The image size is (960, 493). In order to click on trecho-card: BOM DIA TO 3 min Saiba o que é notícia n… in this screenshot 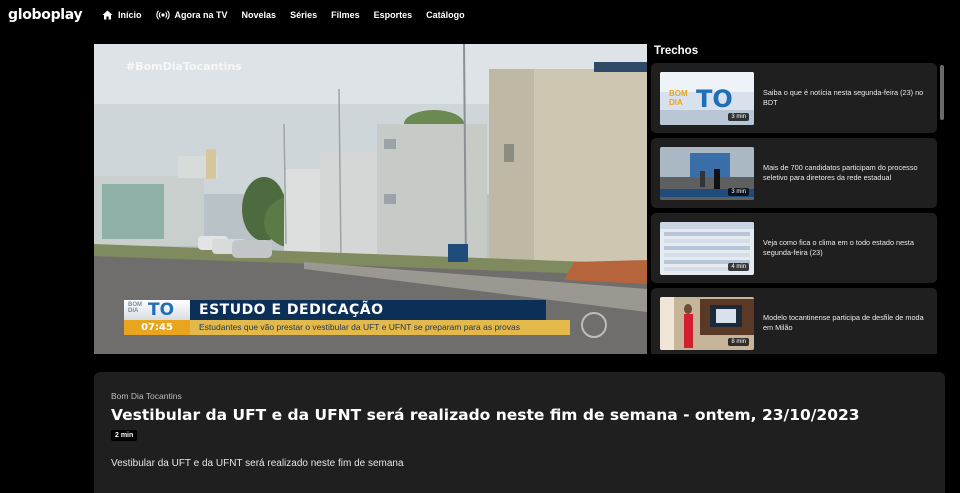, I will do `click(794, 98)`.